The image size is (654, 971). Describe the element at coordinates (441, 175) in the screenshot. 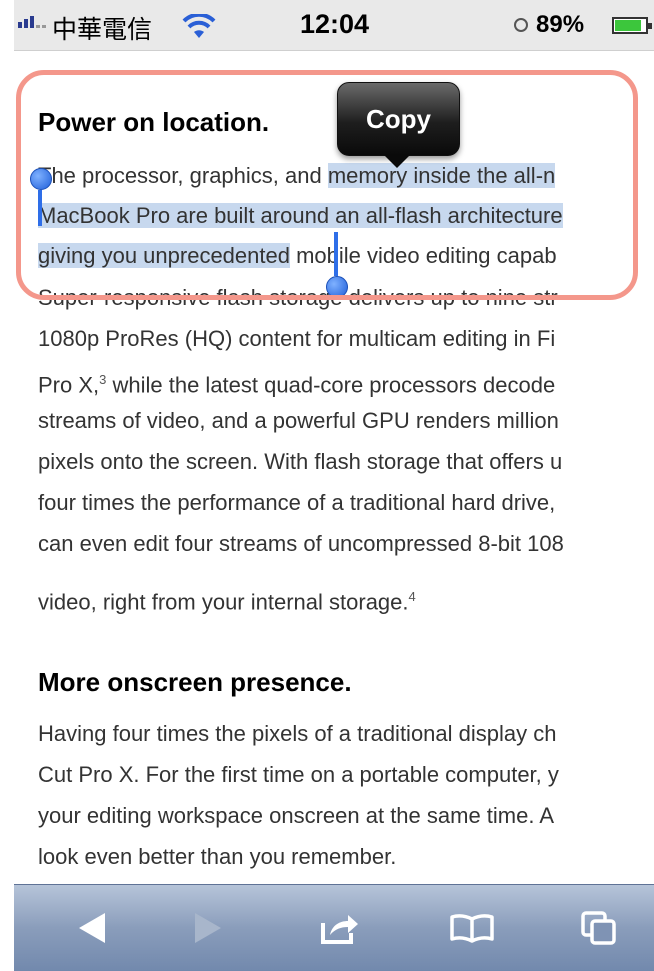

I see `selected-text: memory inside the all-n` at that location.